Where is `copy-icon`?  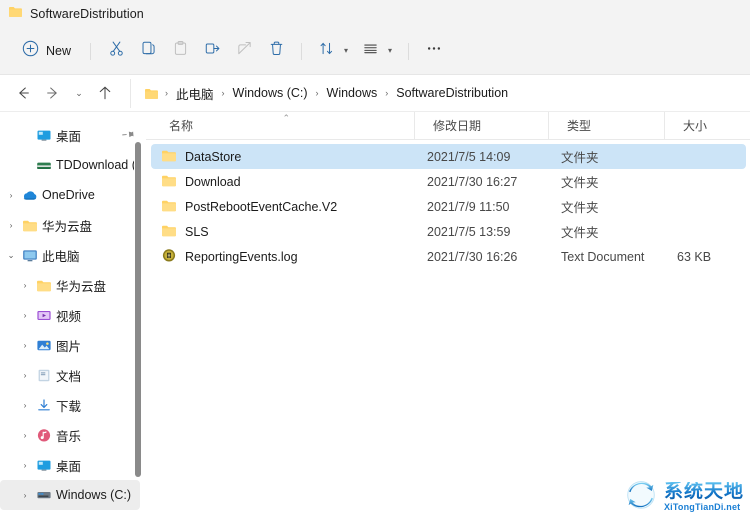
copy-icon is located at coordinates (148, 51).